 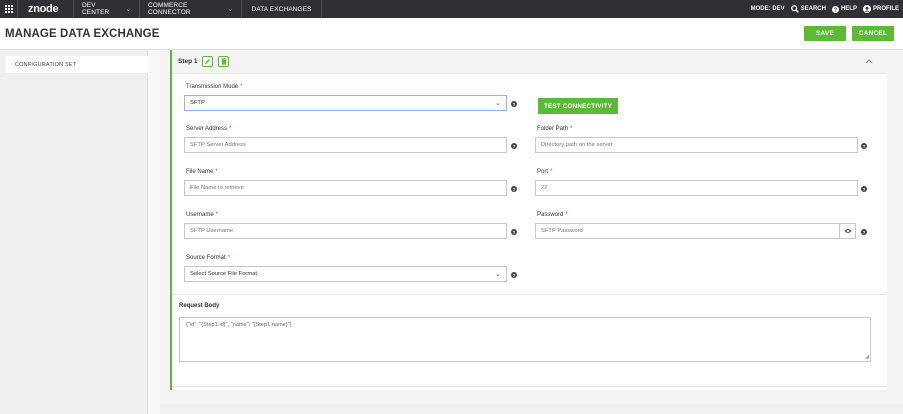 I want to click on file-name-label: File Name *, so click(x=202, y=172).